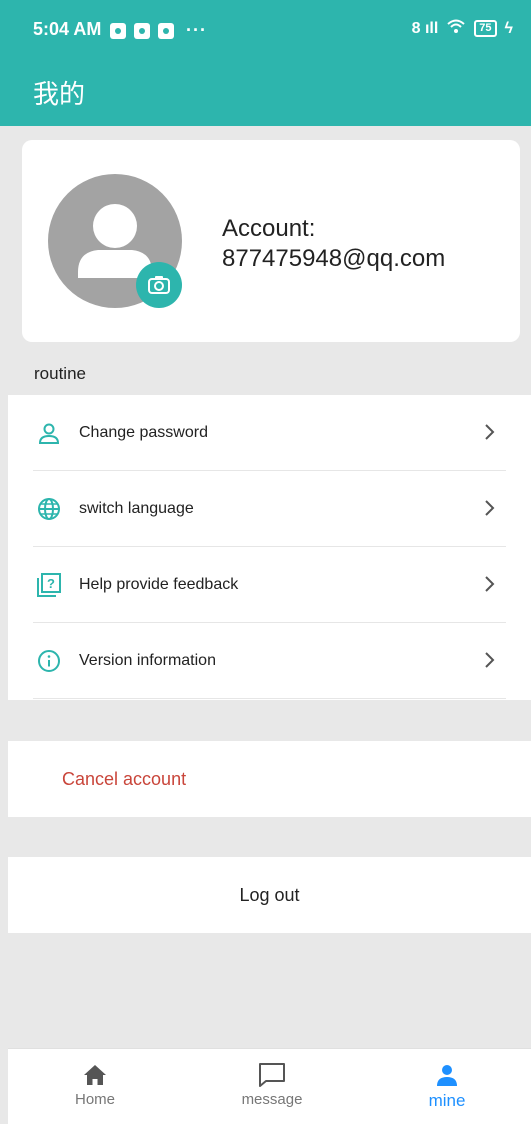 The width and height of the screenshot is (531, 1124). What do you see at coordinates (94, 1099) in the screenshot?
I see `nav-label: Home` at bounding box center [94, 1099].